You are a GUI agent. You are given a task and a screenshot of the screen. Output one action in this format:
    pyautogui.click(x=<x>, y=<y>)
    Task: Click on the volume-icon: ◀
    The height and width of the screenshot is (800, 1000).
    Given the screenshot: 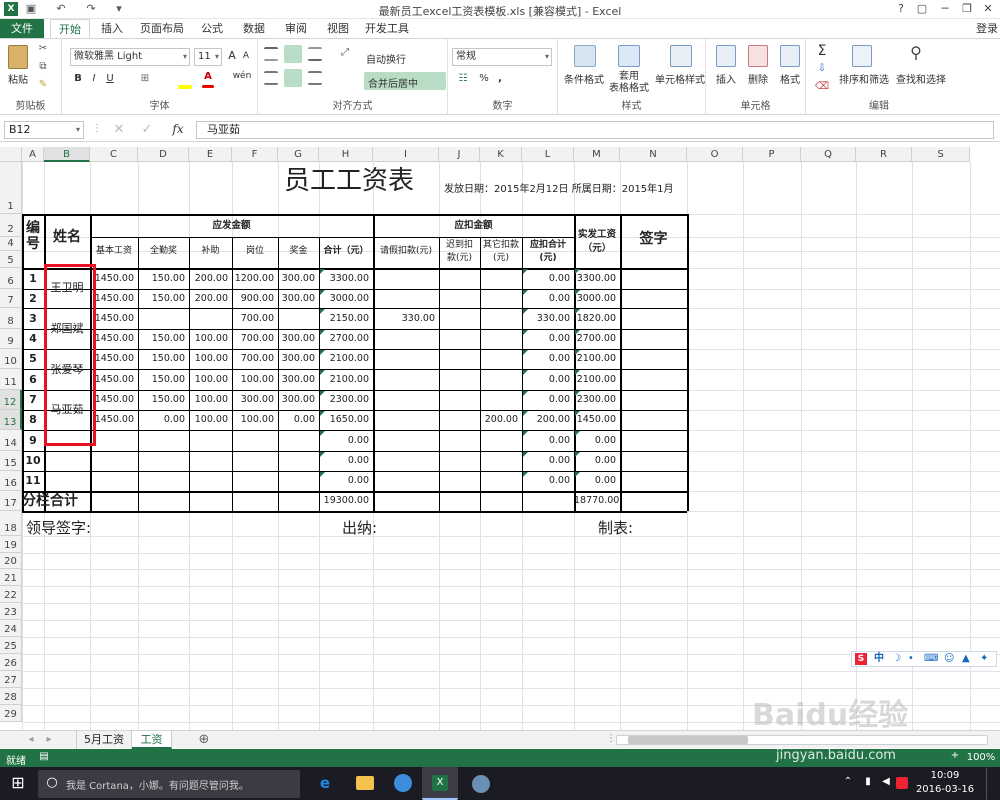 What is the action you would take?
    pyautogui.click(x=886, y=781)
    